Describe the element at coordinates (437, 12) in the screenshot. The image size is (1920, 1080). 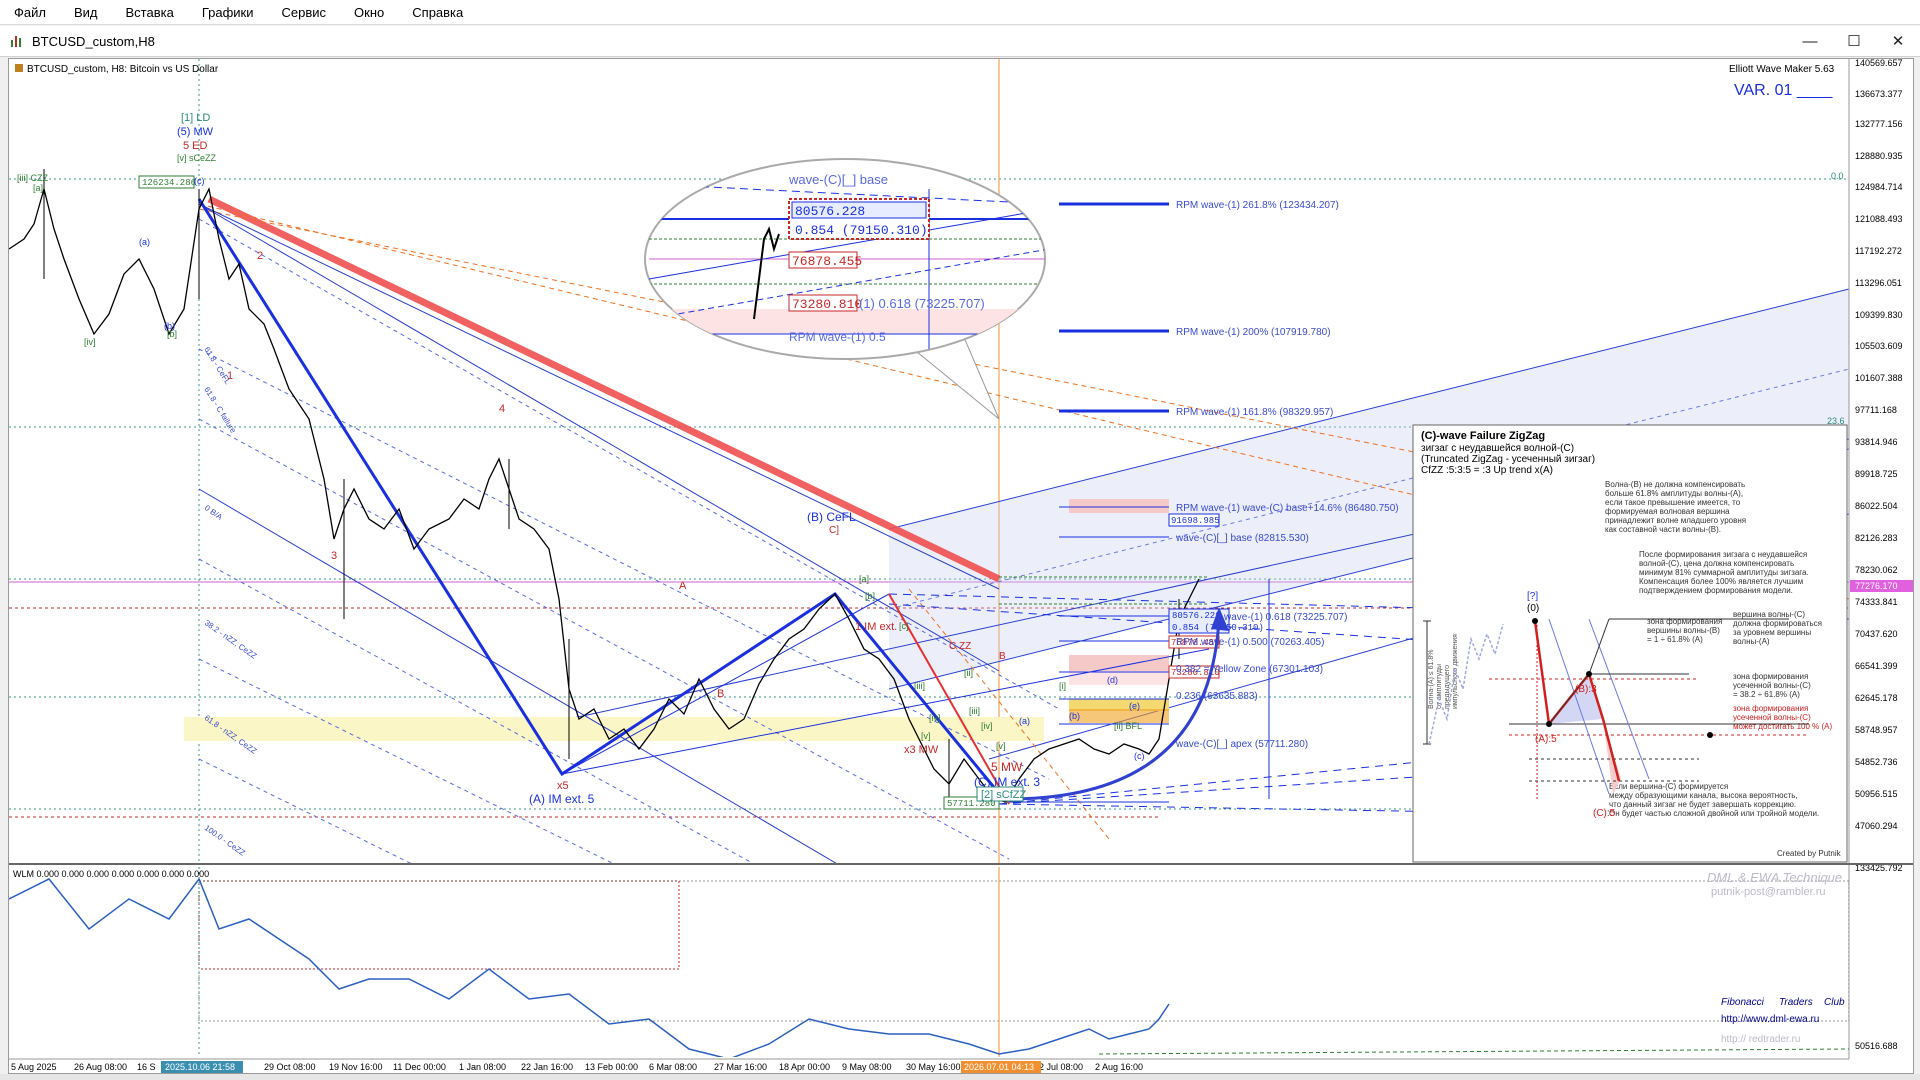
I see `menu-help: Справка` at that location.